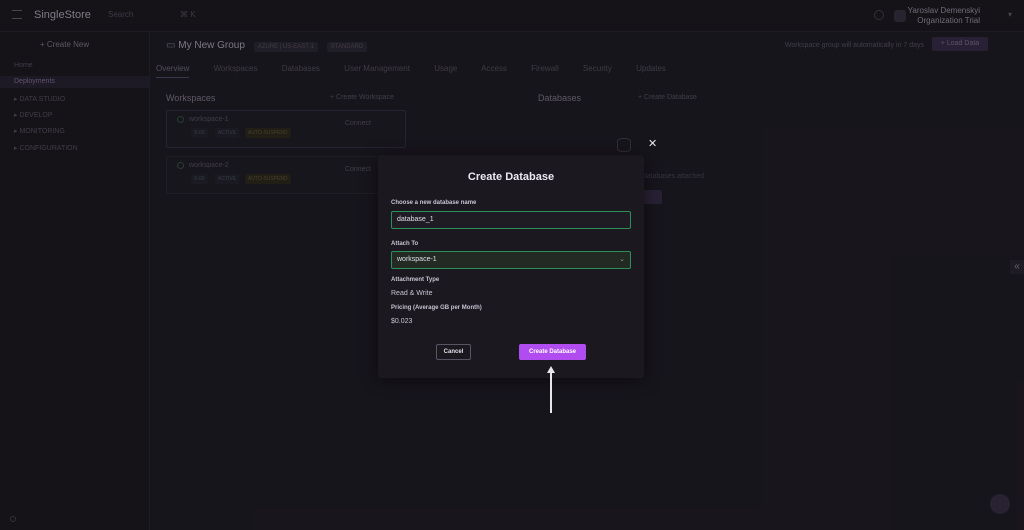 This screenshot has width=1024, height=530. I want to click on attach-to-select: workspace-1 ⌄, so click(511, 260).